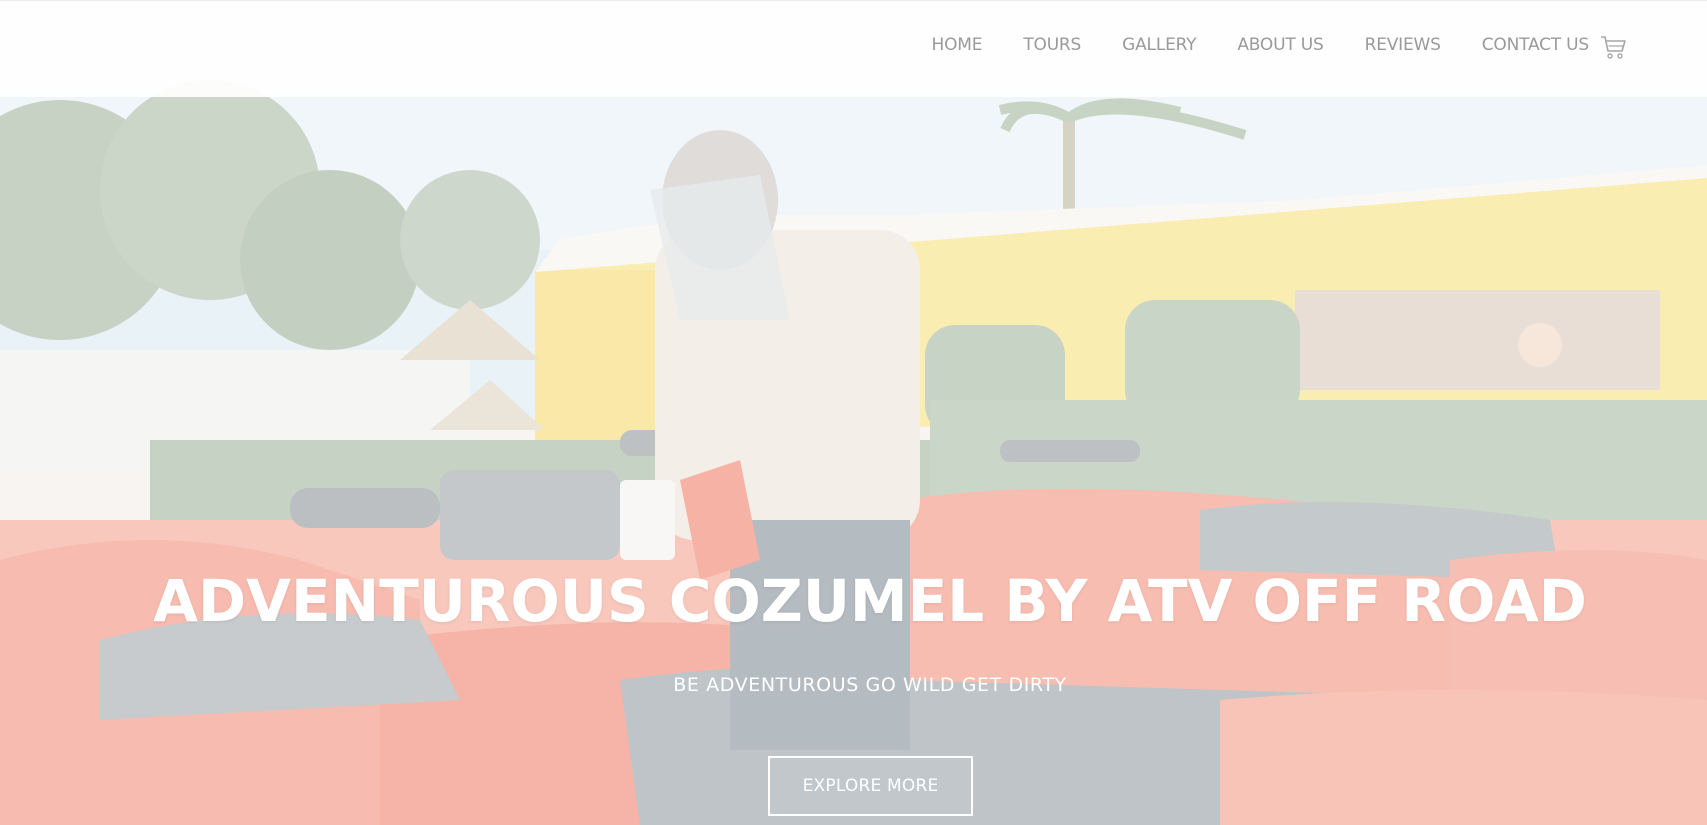  What do you see at coordinates (870, 601) in the screenshot?
I see `hero-headline: ADVENTUROUS COZUMEL BY ATV OFF ROAD` at bounding box center [870, 601].